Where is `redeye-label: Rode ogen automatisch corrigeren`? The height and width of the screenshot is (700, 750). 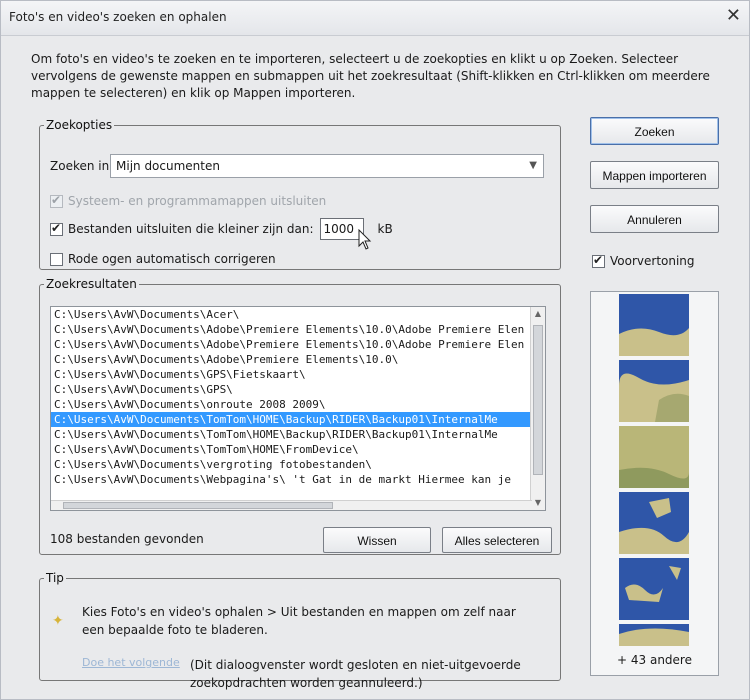
redeye-label: Rode ogen automatisch corrigeren is located at coordinates (172, 259).